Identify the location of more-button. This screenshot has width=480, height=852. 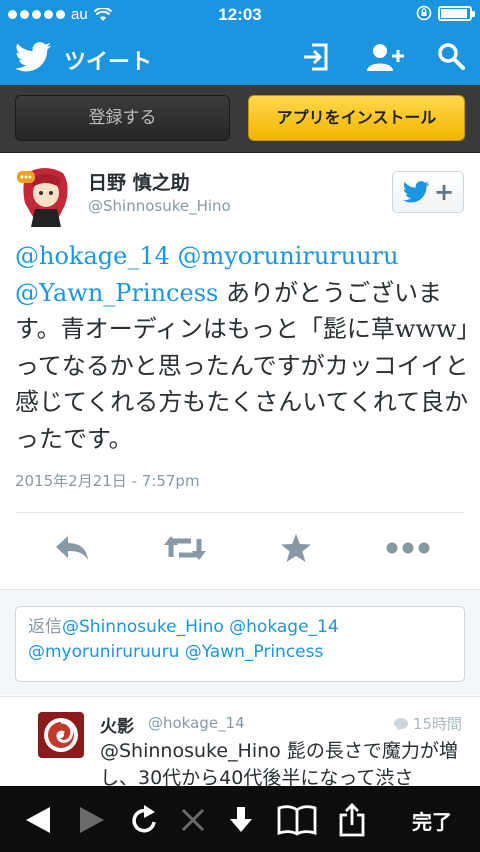
(408, 548).